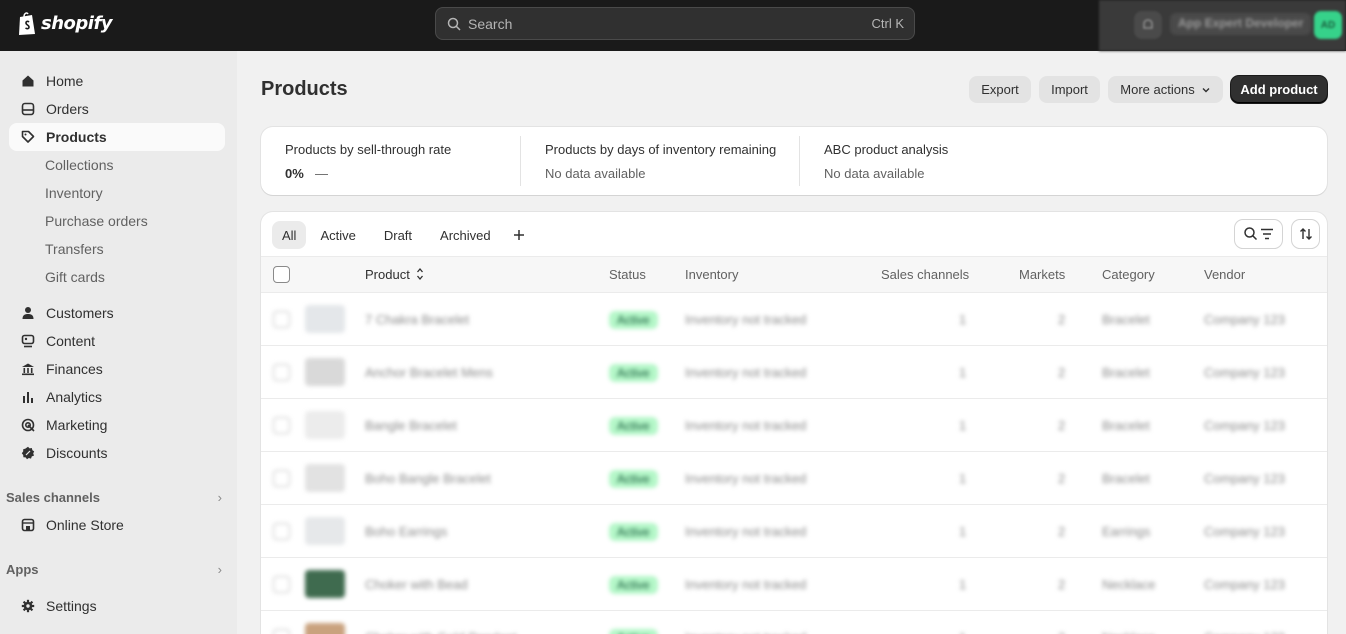  Describe the element at coordinates (416, 584) in the screenshot. I see `product-name: Choker with Bead` at that location.